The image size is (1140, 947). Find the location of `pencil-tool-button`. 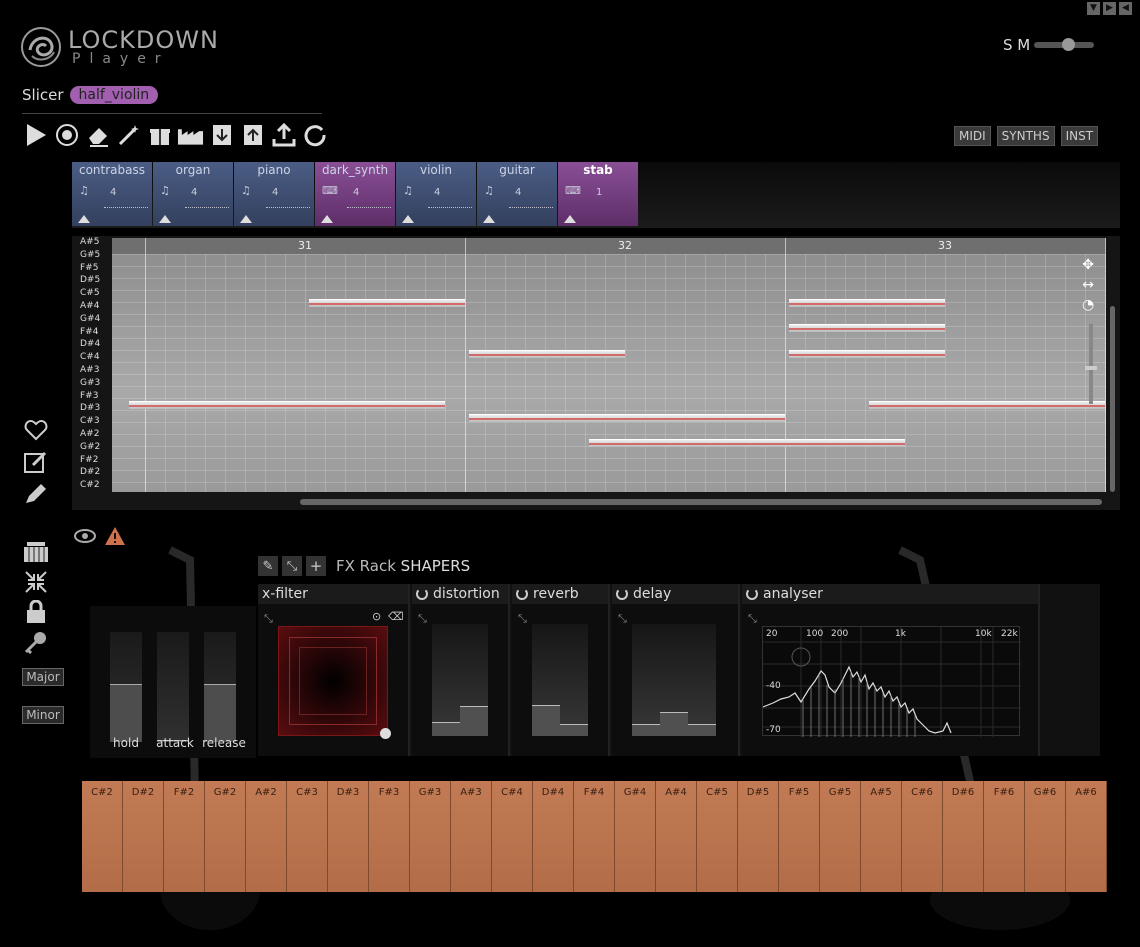

pencil-tool-button is located at coordinates (36, 494).